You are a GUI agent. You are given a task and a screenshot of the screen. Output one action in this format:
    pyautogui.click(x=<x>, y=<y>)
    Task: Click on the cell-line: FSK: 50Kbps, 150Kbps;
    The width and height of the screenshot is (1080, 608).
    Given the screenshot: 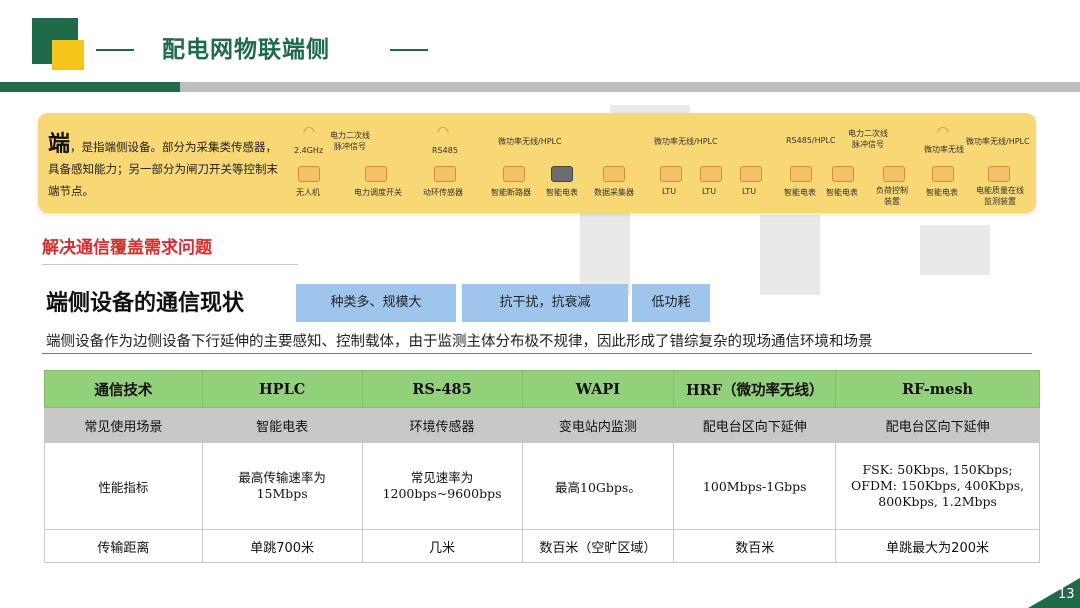 What is the action you would take?
    pyautogui.click(x=937, y=469)
    